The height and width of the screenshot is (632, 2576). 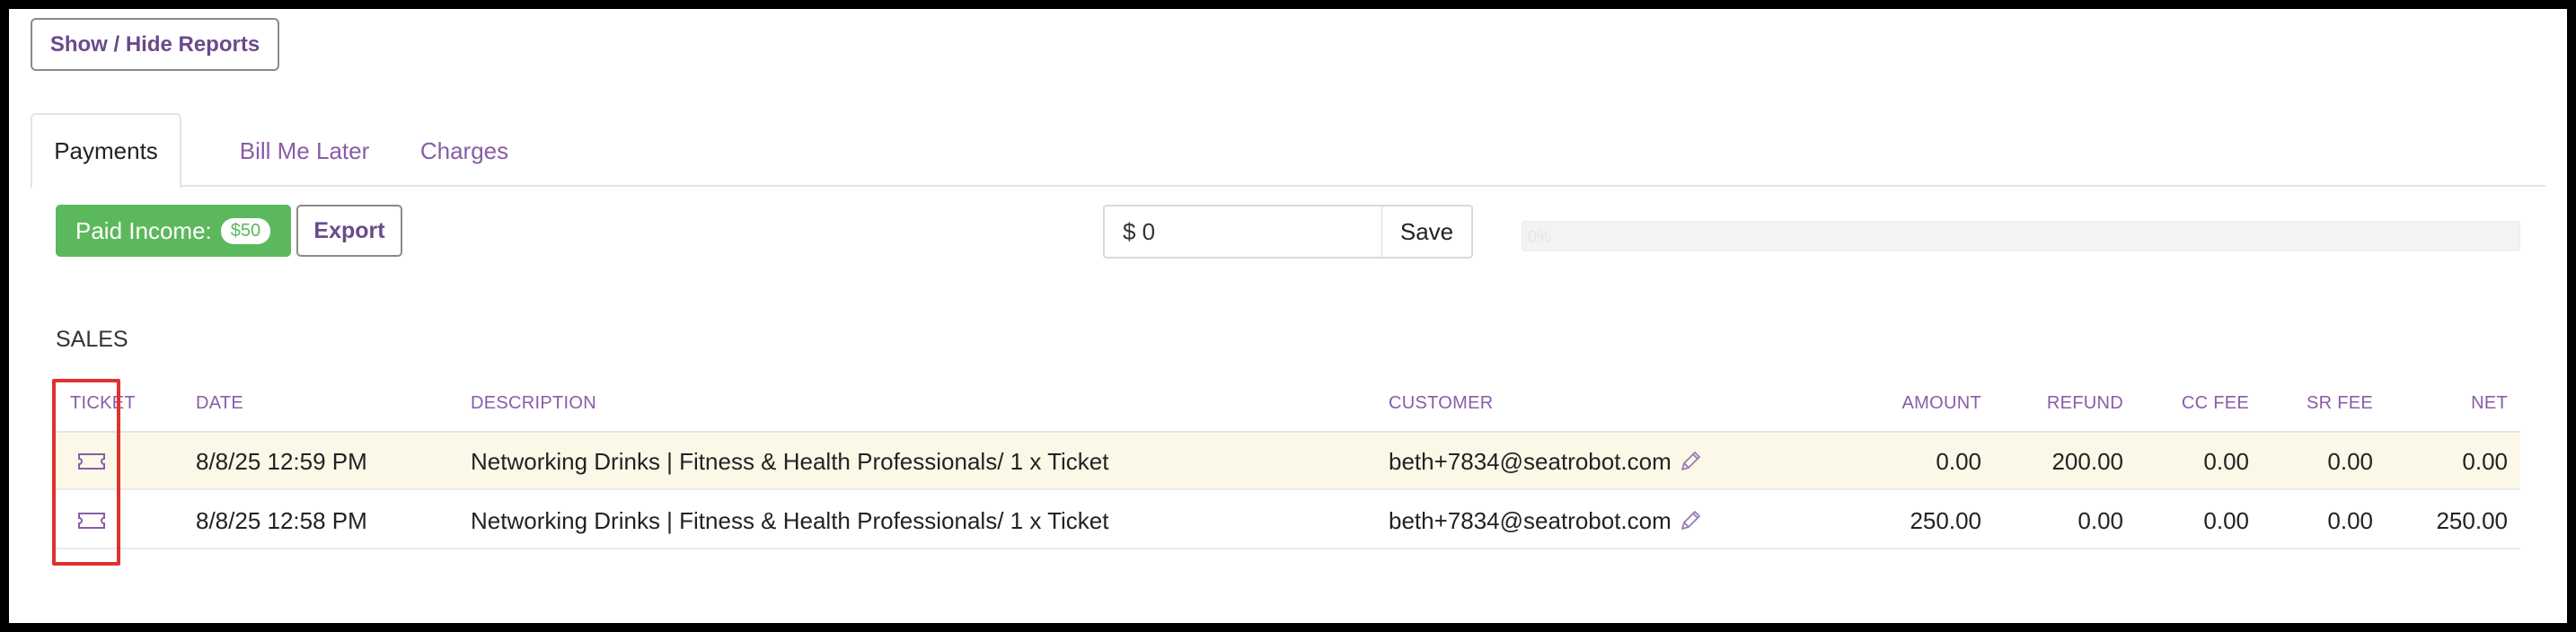 I want to click on amount-input, so click(x=1243, y=232).